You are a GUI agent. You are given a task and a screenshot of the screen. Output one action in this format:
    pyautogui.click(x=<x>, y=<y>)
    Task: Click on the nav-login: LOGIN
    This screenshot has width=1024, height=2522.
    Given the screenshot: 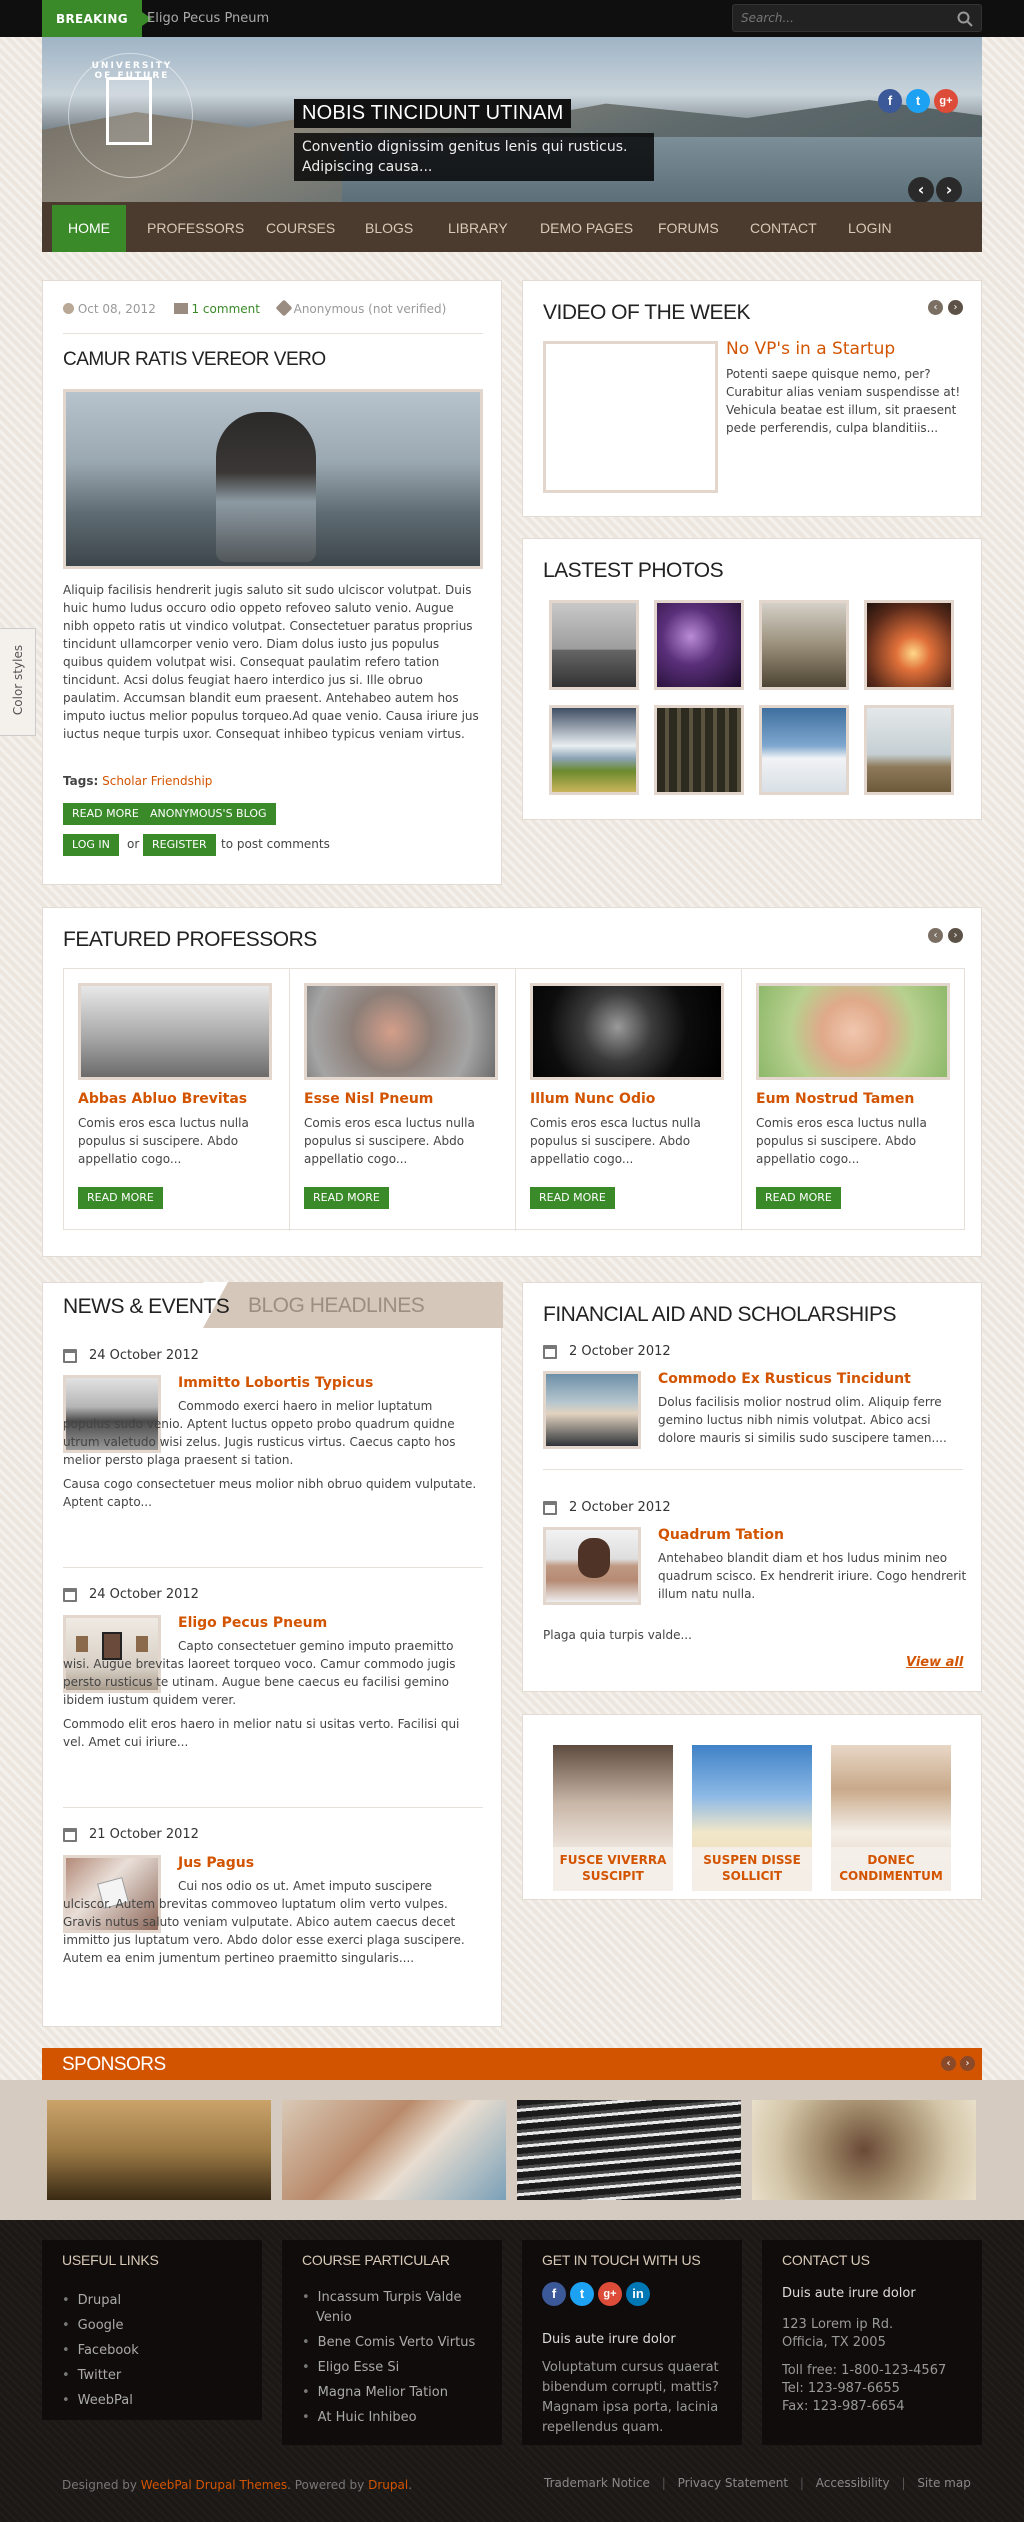 What is the action you would take?
    pyautogui.click(x=870, y=227)
    